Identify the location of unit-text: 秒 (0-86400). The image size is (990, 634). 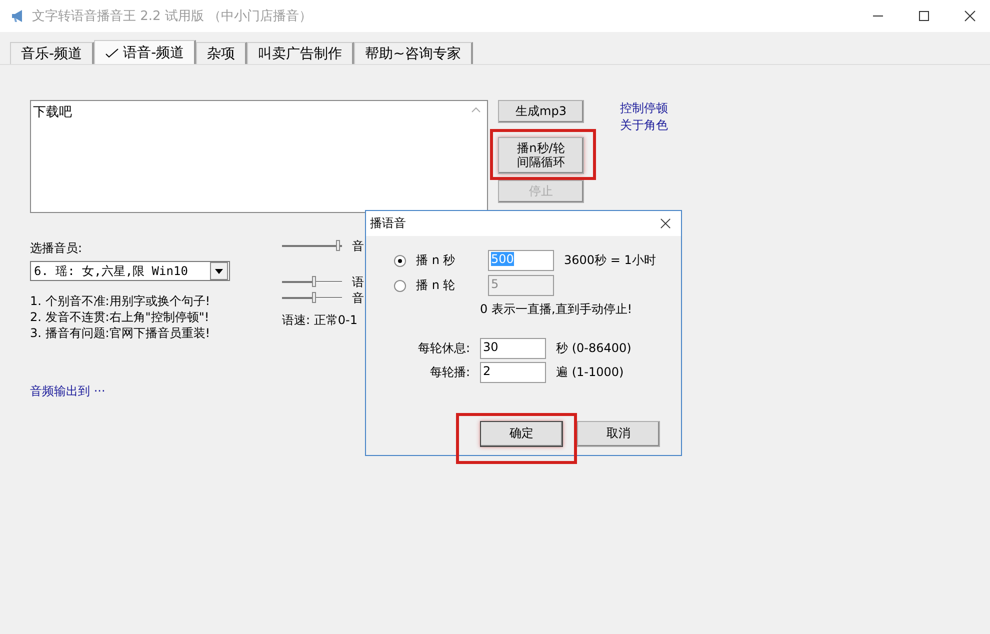
(594, 348).